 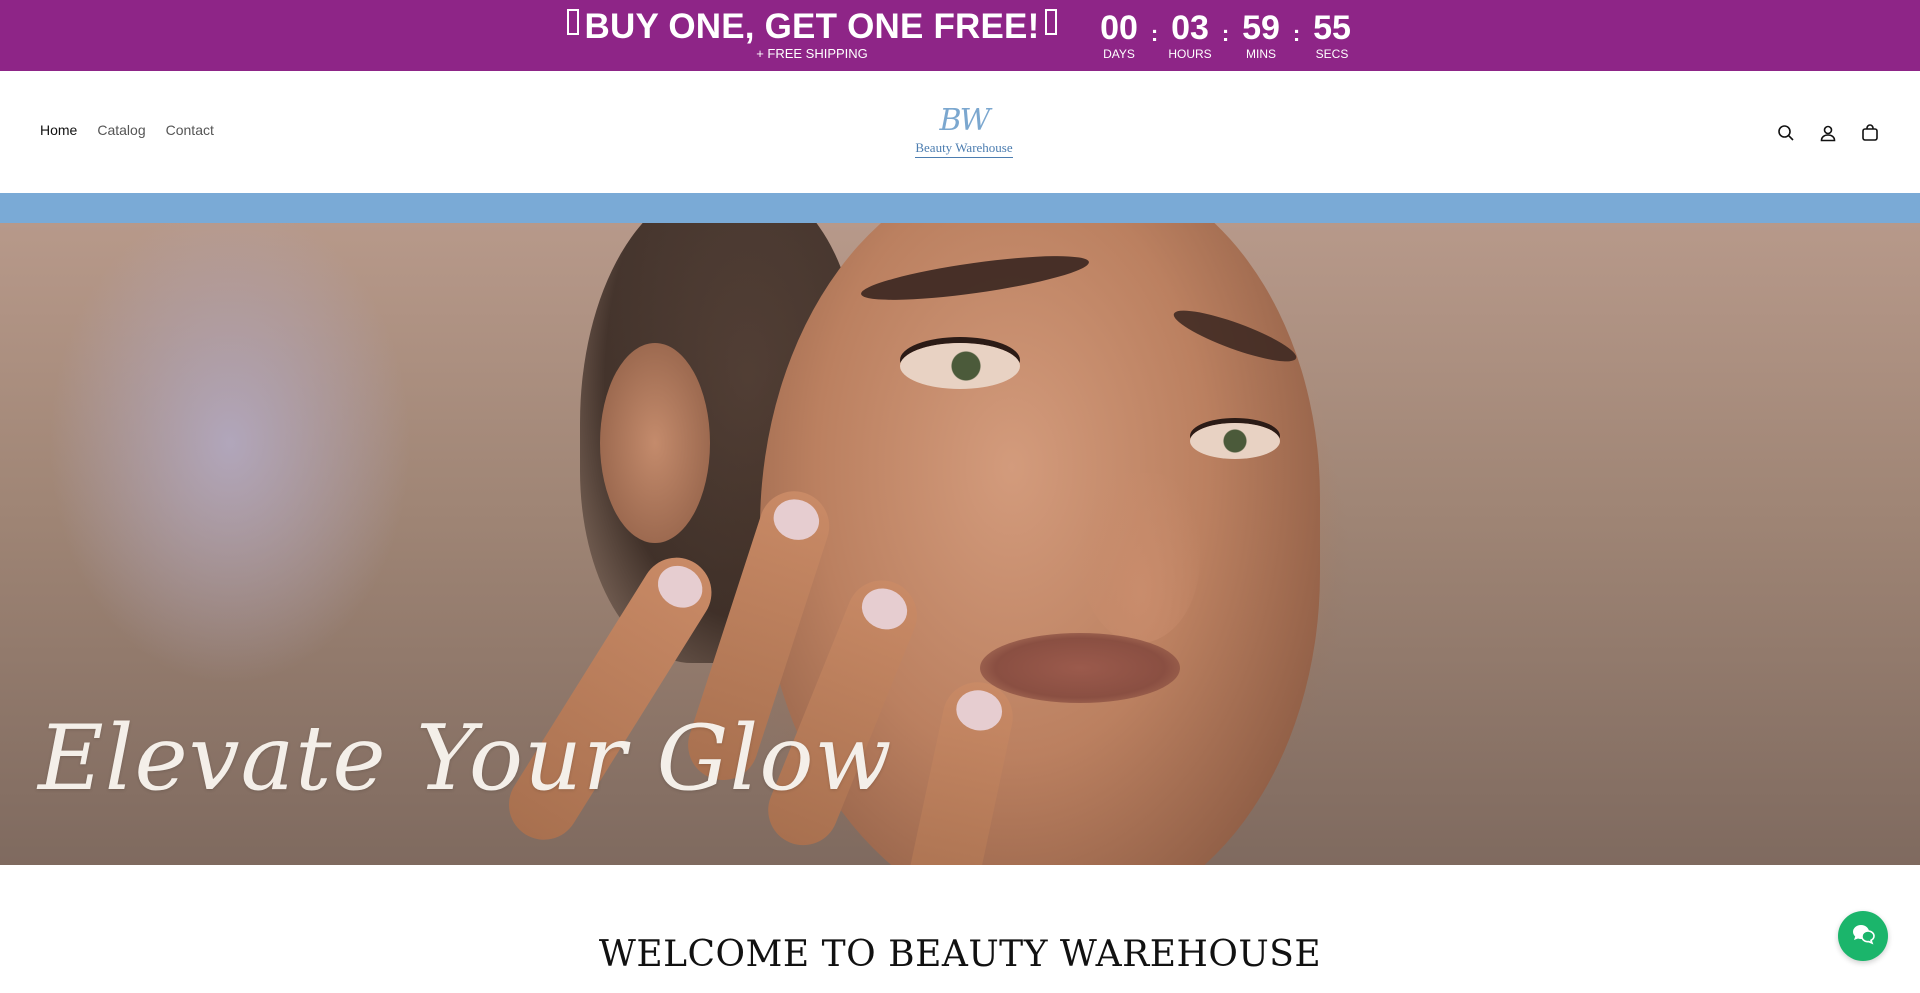 I want to click on countdown-timer: 00 DAYS : 03 HOURS : 59 MINS : 55 SECS, so click(x=1225, y=34).